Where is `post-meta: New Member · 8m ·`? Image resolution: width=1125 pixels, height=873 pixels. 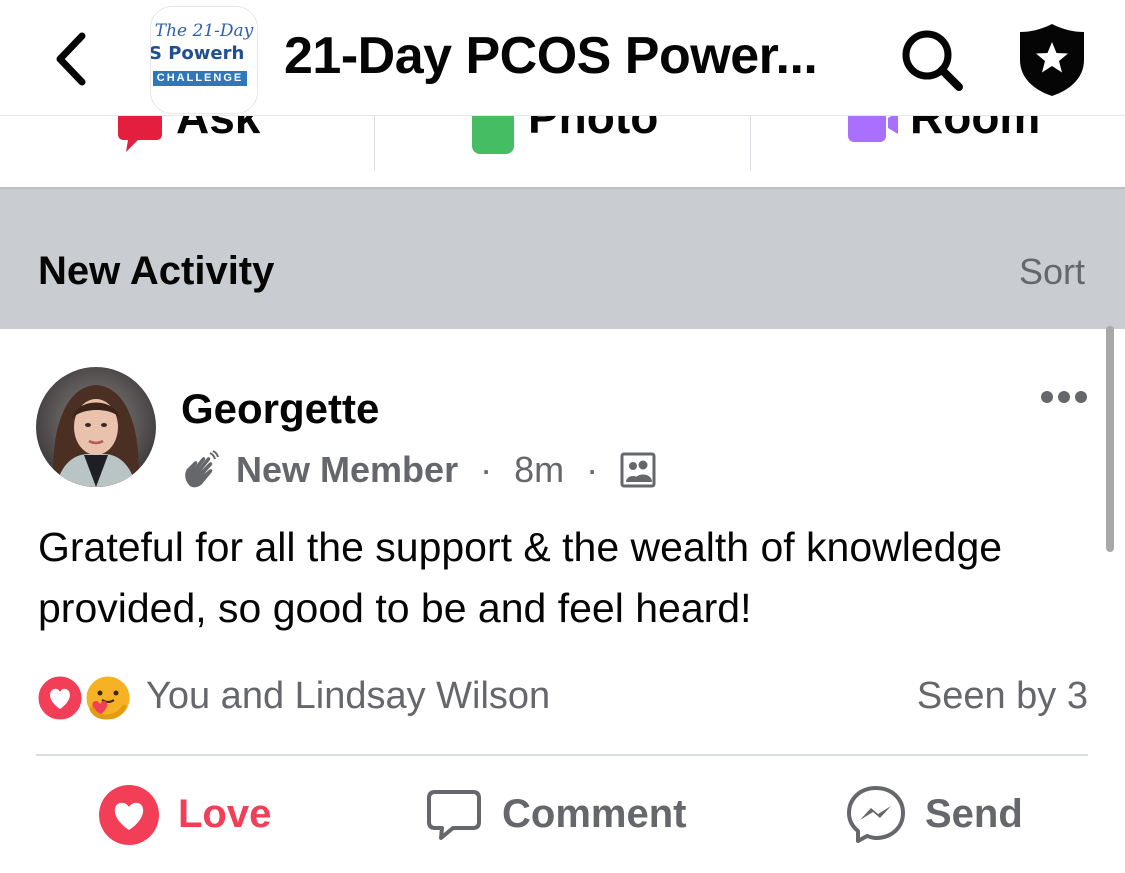 post-meta: New Member · 8m · is located at coordinates (418, 469).